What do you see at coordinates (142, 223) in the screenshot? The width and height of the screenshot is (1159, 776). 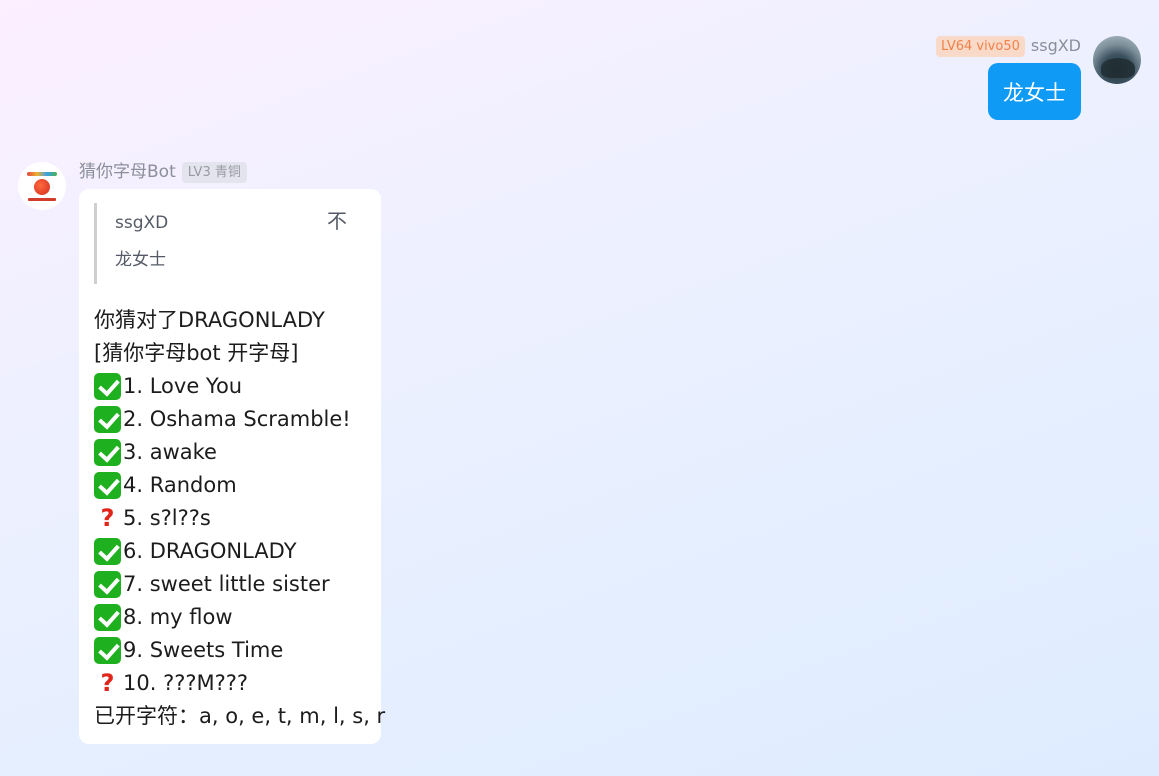 I see `quoted-reply-author: ssgXD` at bounding box center [142, 223].